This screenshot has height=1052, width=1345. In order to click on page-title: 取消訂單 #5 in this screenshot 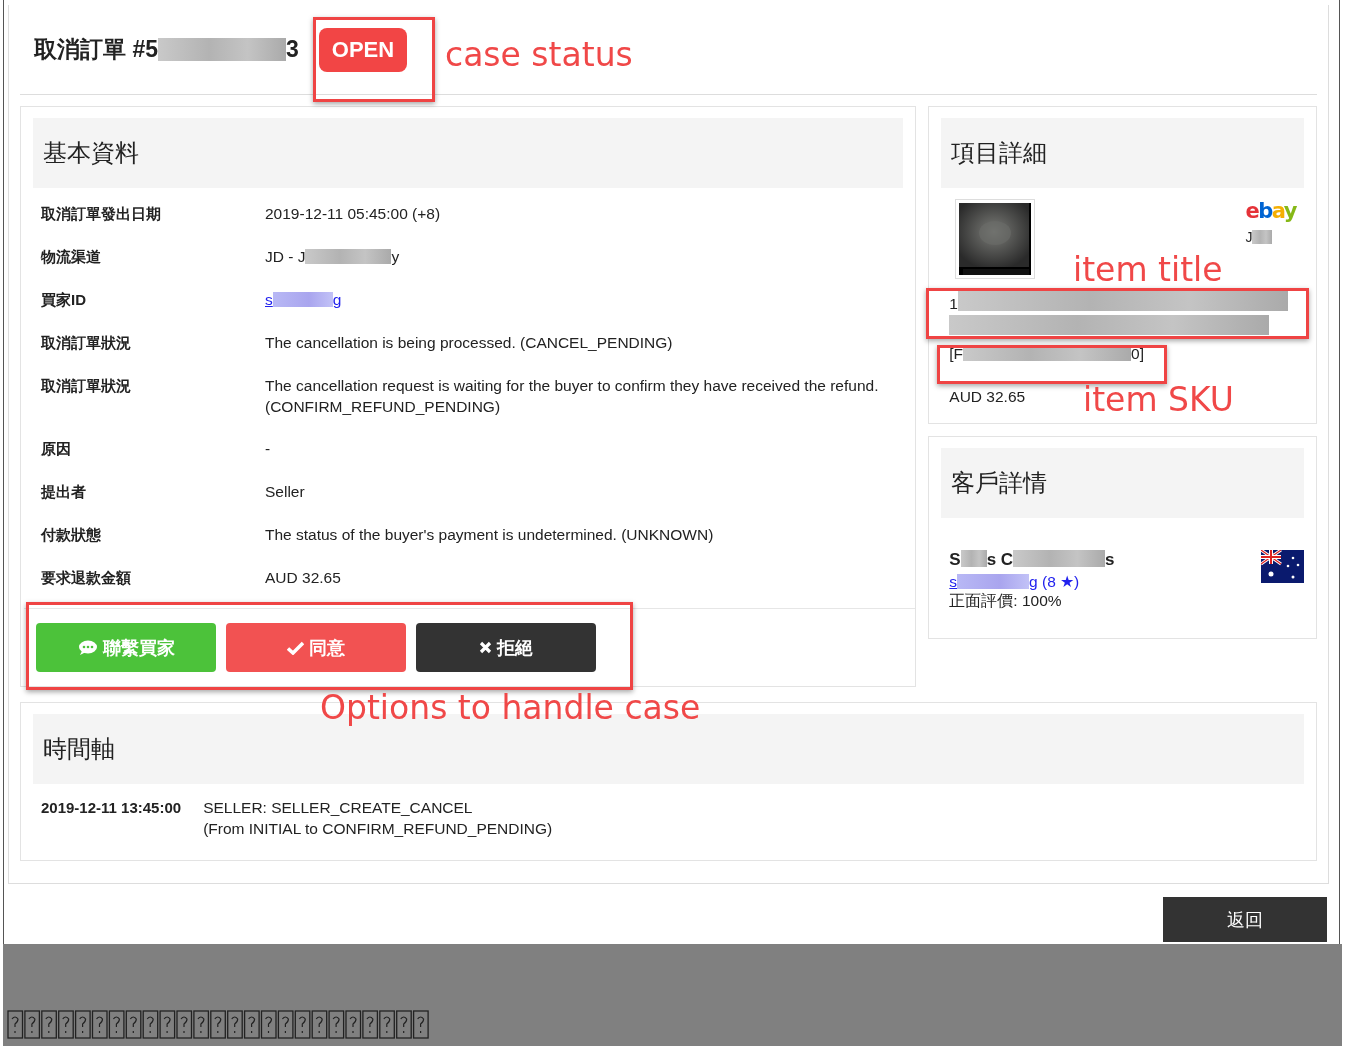, I will do `click(96, 49)`.